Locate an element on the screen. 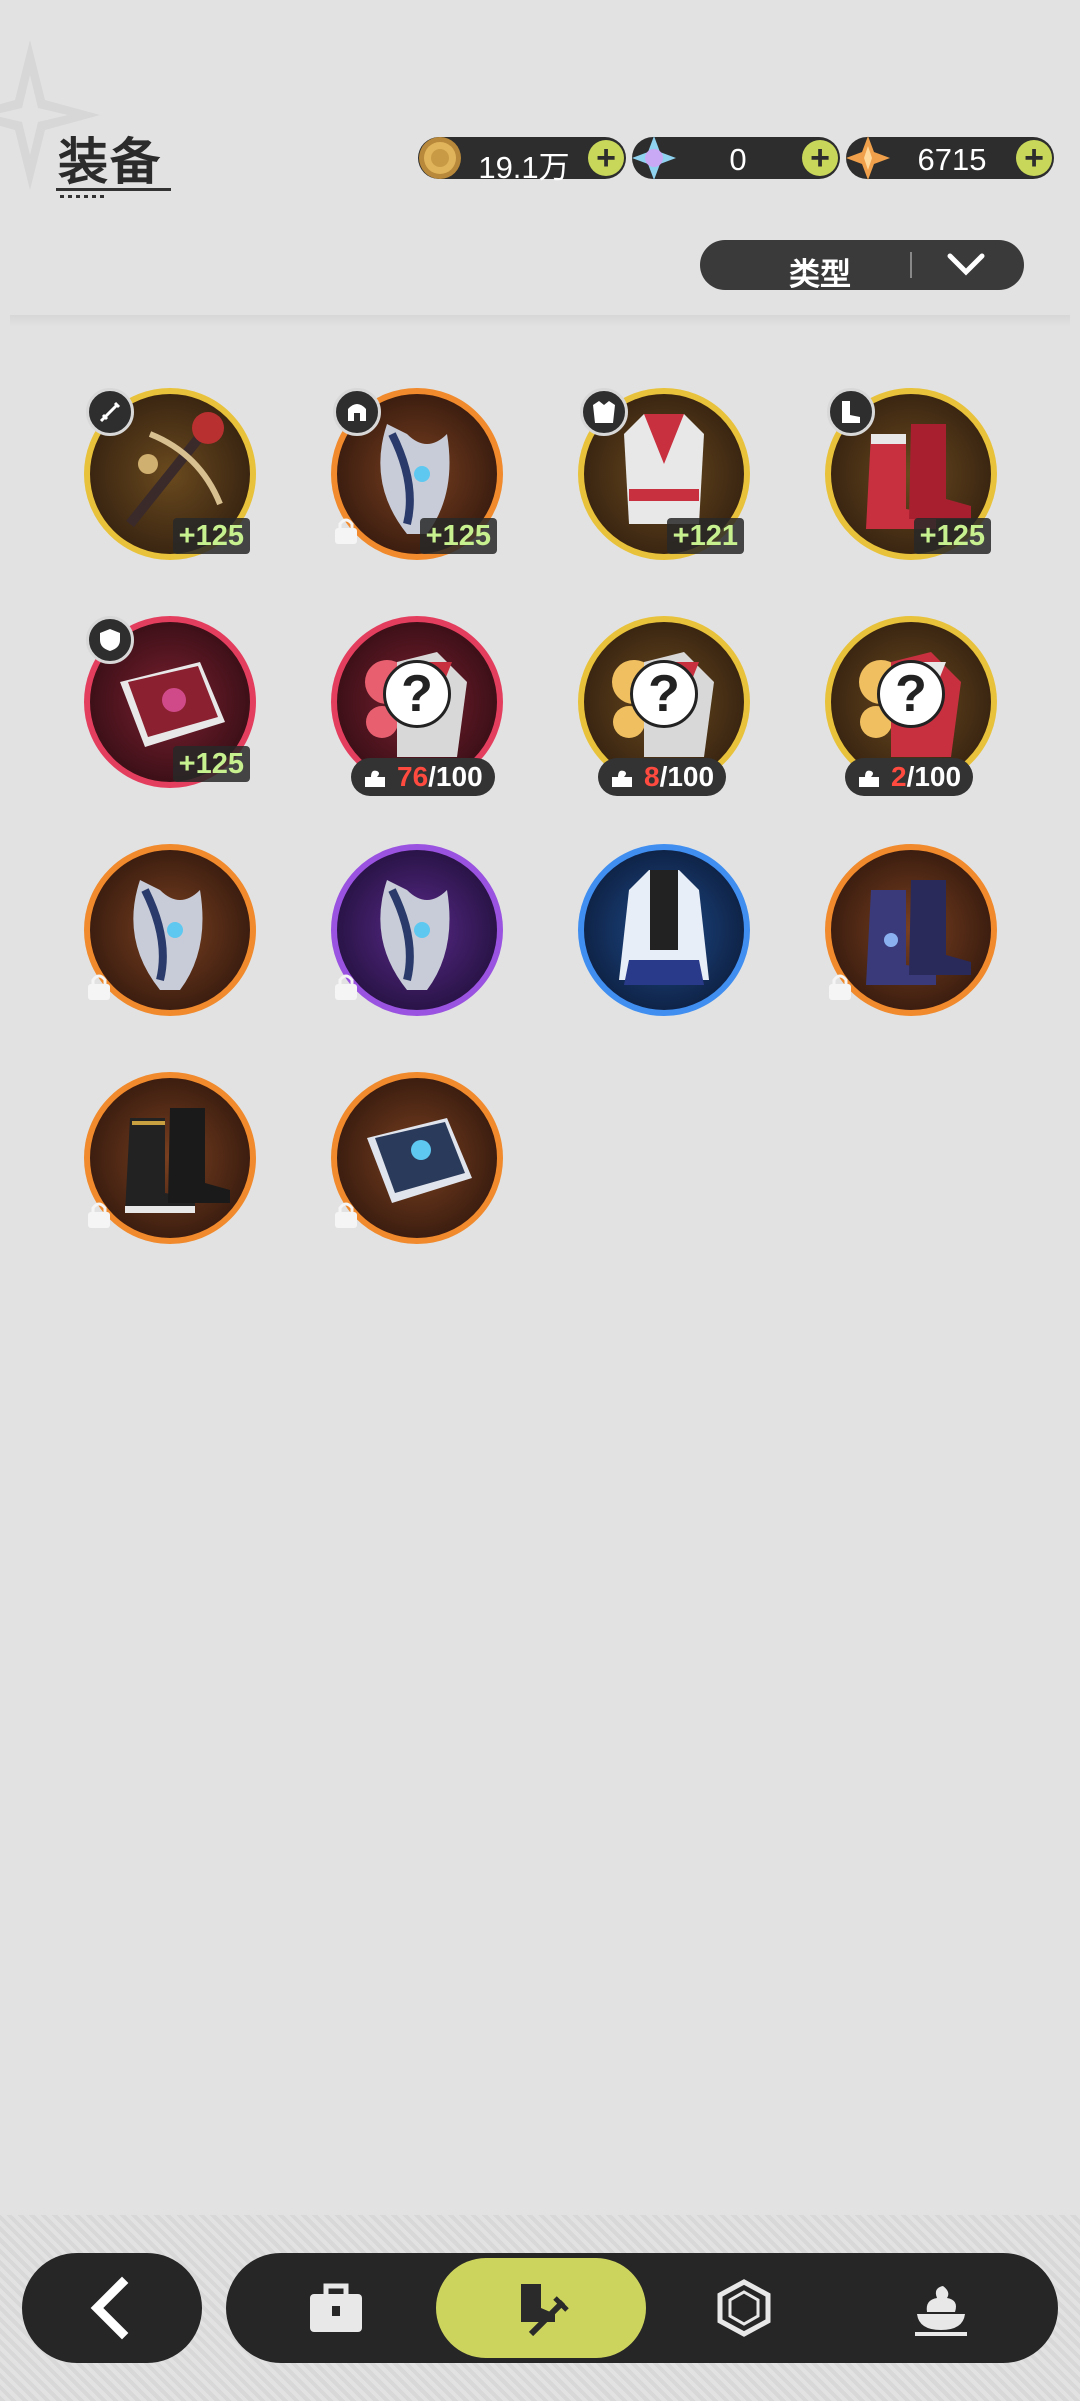 The image size is (1080, 2401). nav-equipment is located at coordinates (541, 2308).